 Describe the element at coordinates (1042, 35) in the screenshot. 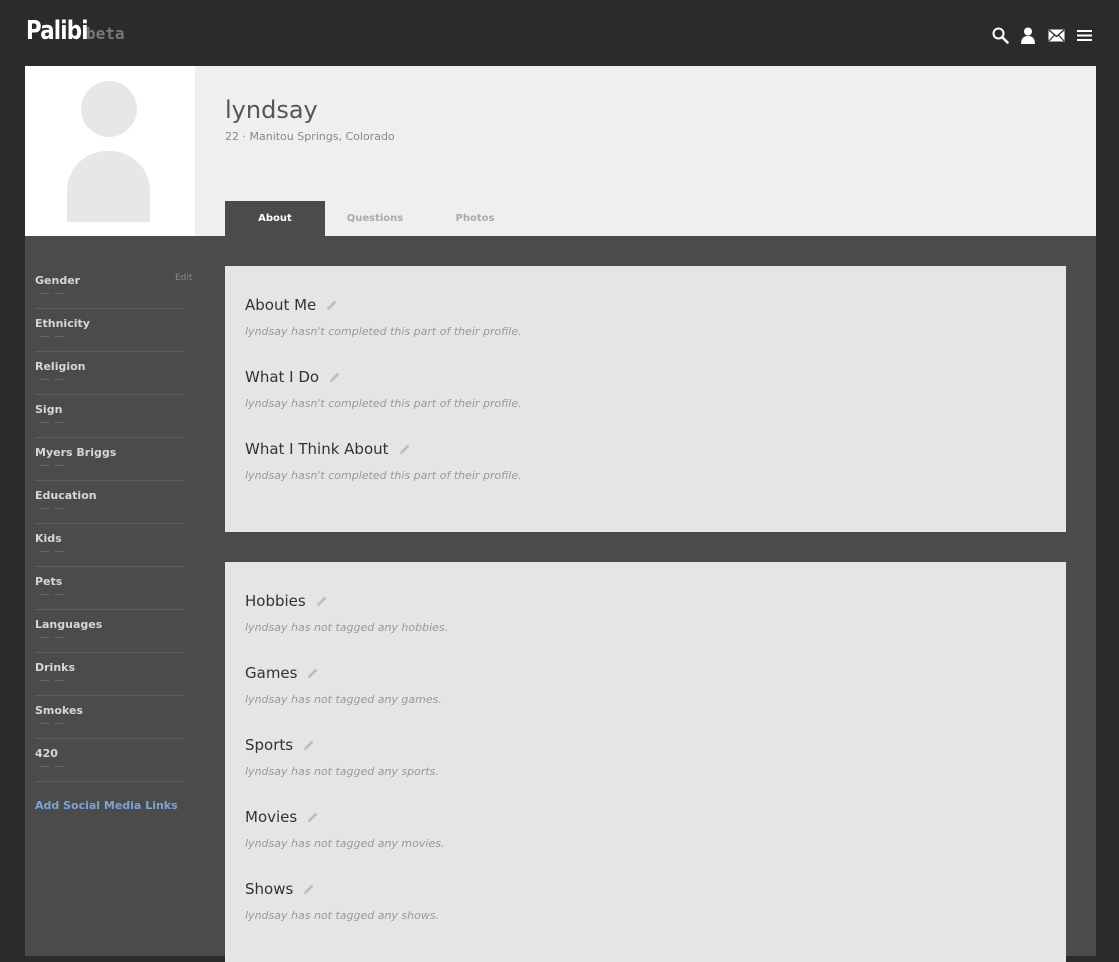

I see `nav-icons` at that location.